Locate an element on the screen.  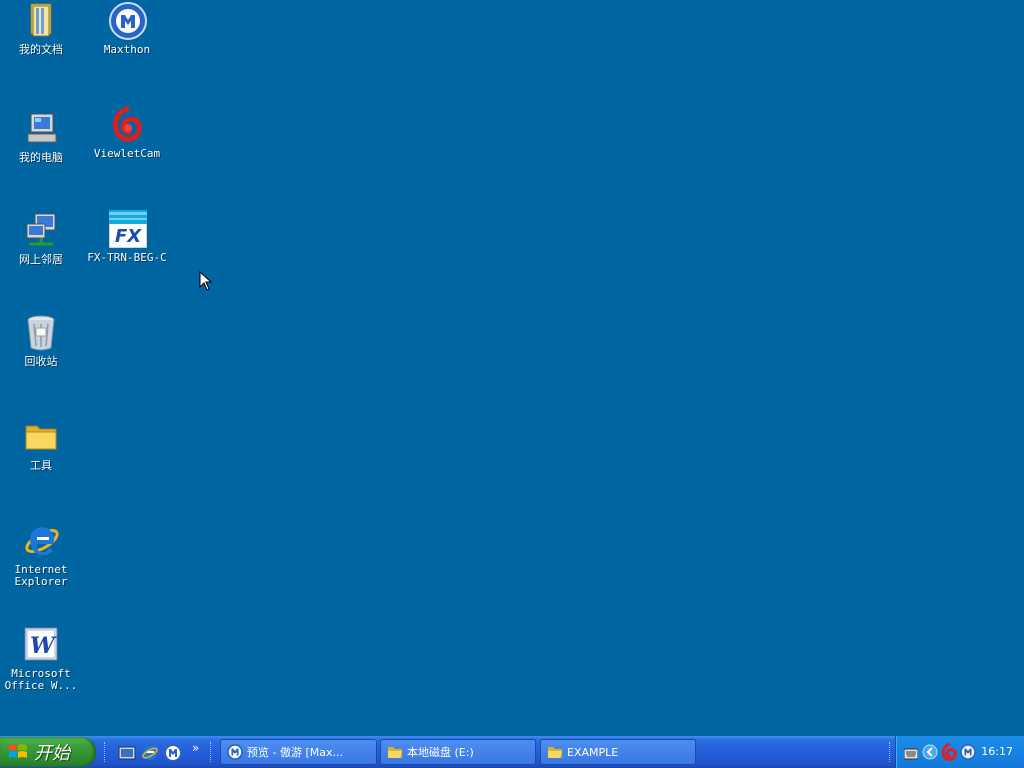
quicklaunch-overflow: » is located at coordinates (195, 748).